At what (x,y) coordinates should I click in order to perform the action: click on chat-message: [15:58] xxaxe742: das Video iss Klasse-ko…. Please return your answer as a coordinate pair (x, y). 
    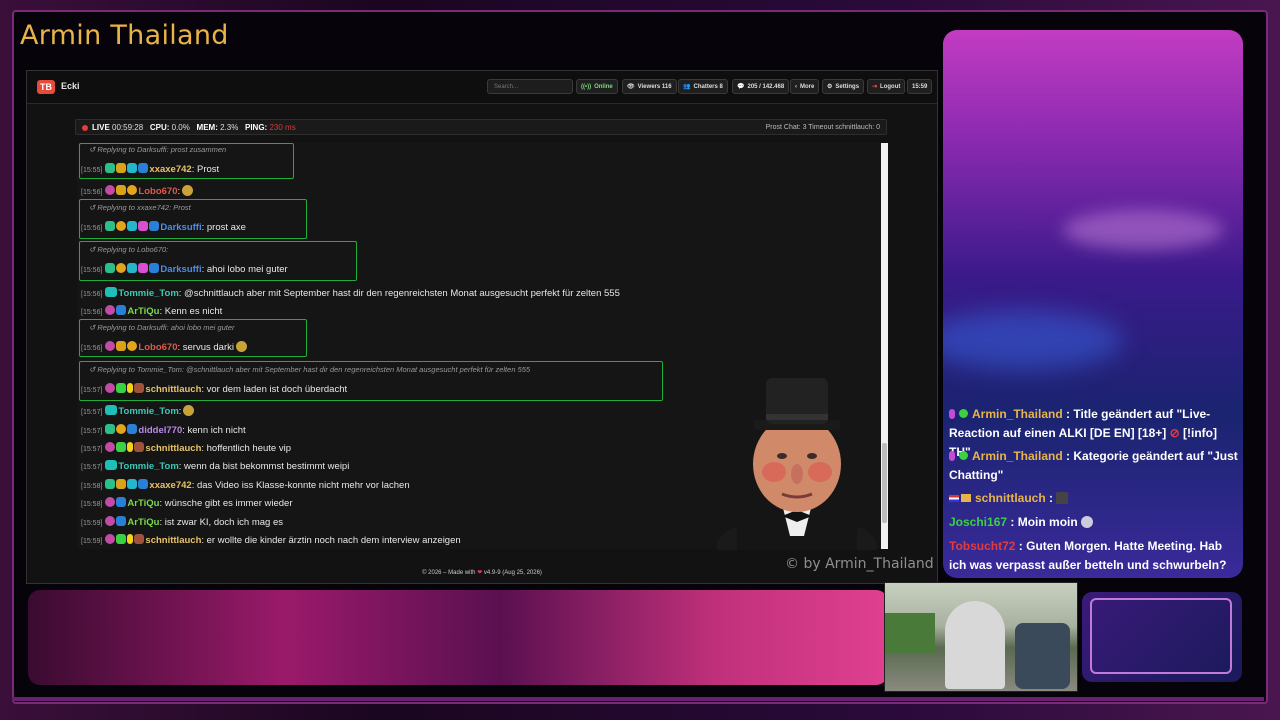
    Looking at the image, I should click on (245, 485).